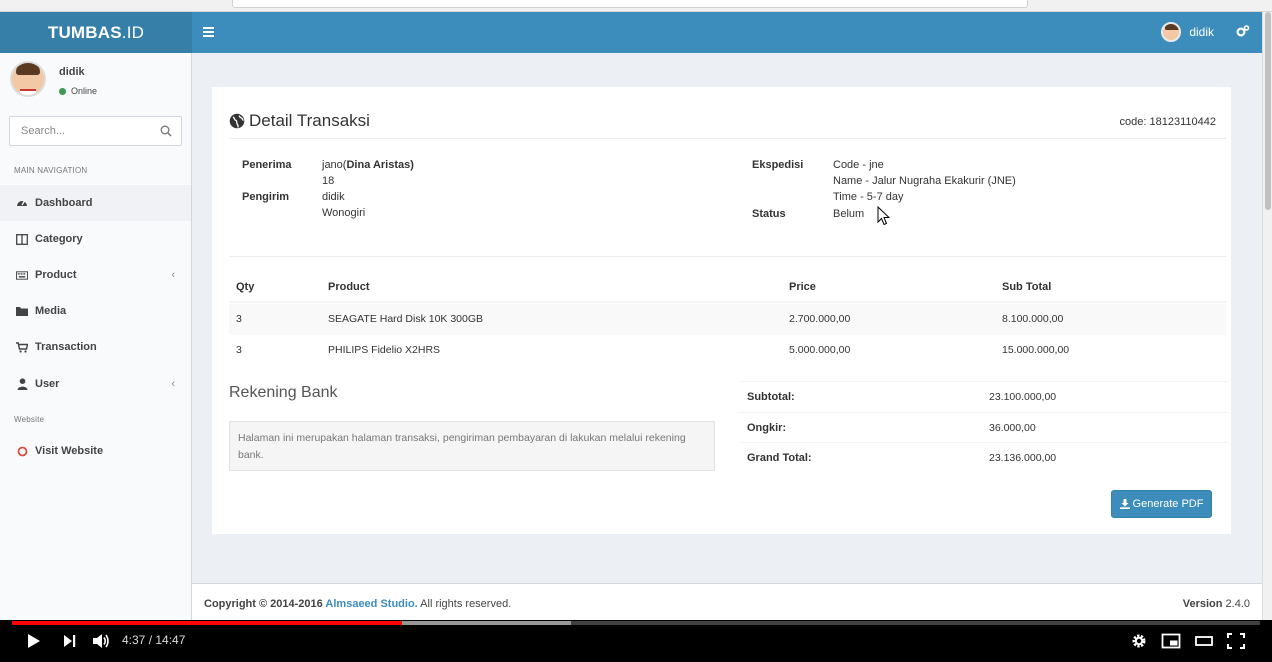  What do you see at coordinates (464, 604) in the screenshot?
I see `copyright-rights: All rights reserved.` at bounding box center [464, 604].